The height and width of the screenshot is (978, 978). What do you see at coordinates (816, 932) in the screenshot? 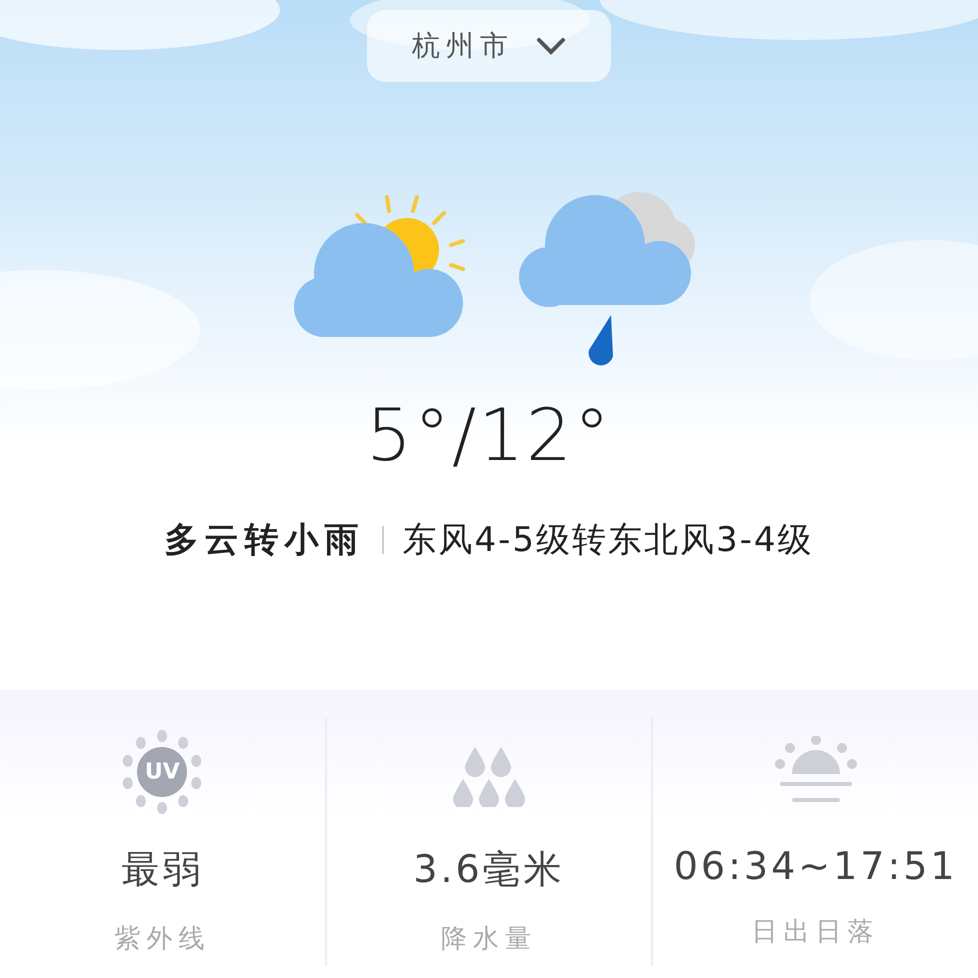
I see `detail-label: 日出日落` at bounding box center [816, 932].